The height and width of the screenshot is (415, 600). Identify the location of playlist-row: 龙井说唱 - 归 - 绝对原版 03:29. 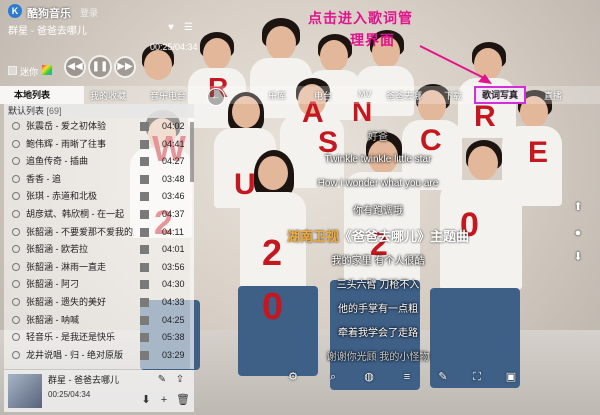
(99, 356).